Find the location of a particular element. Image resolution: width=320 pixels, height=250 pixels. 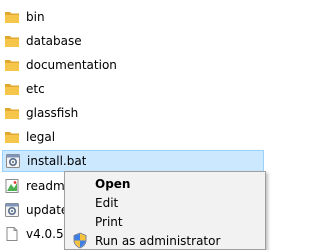

menu-item-label: Edit is located at coordinates (107, 202).